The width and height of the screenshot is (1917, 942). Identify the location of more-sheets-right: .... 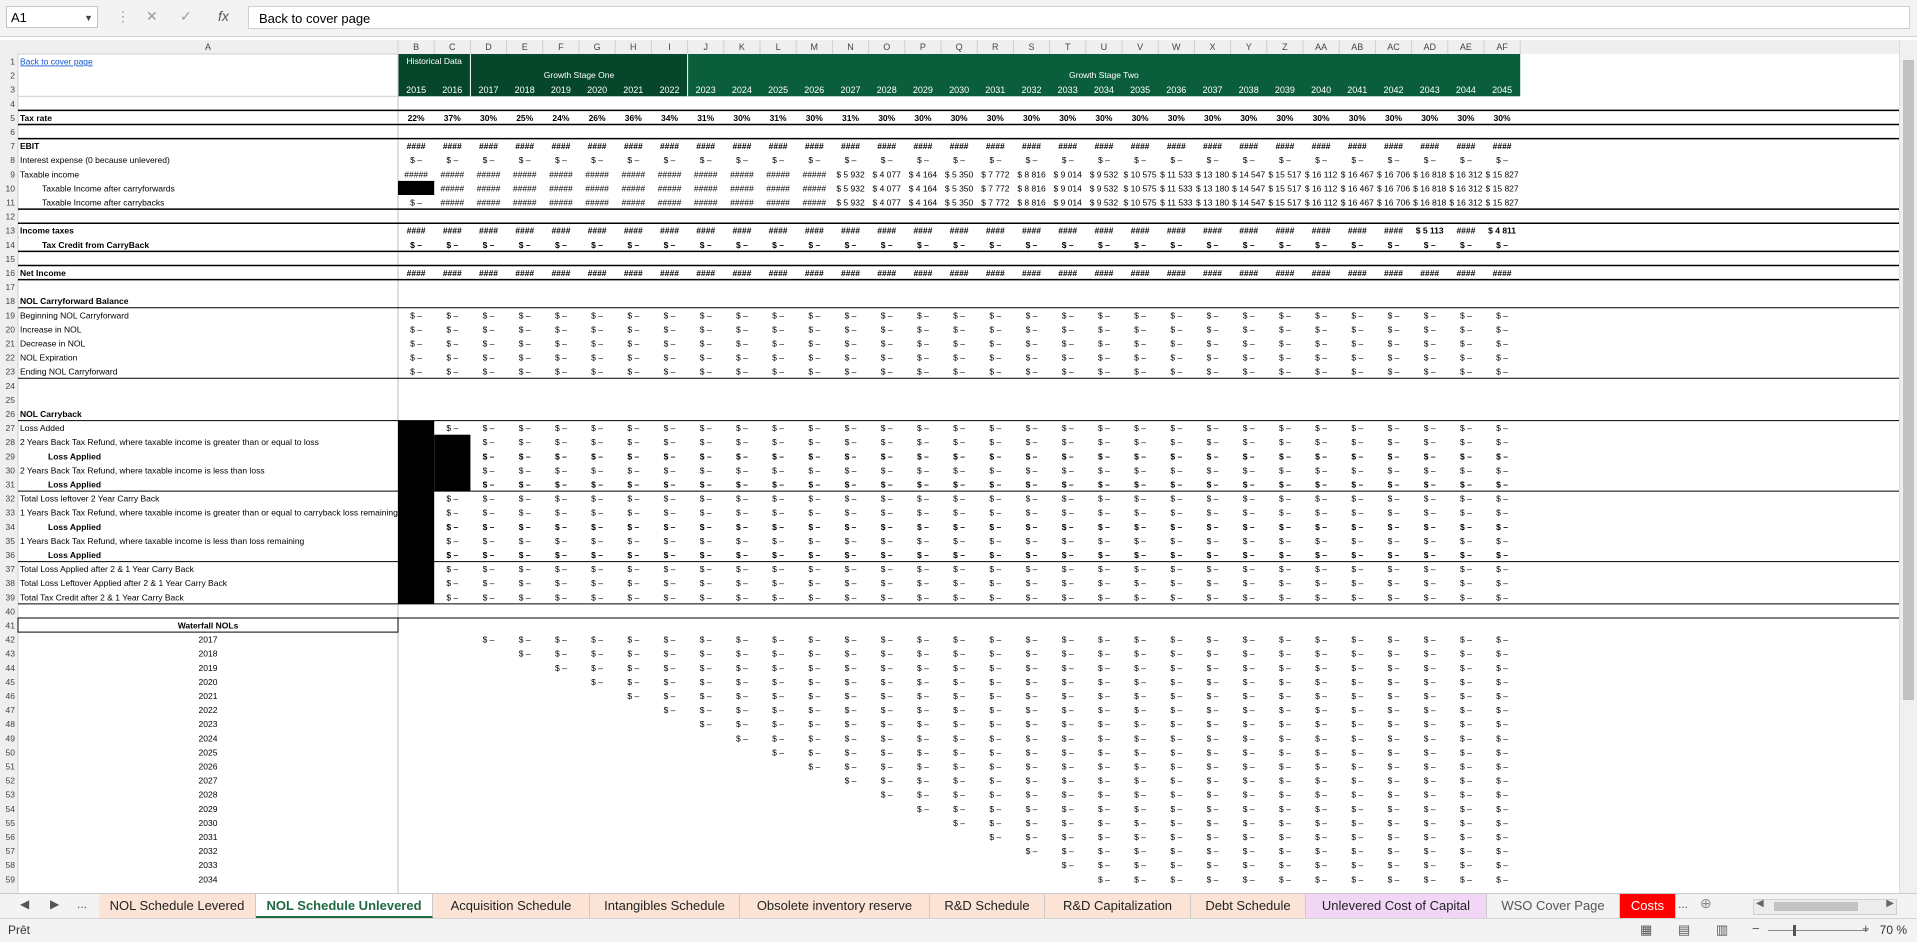
(1683, 904).